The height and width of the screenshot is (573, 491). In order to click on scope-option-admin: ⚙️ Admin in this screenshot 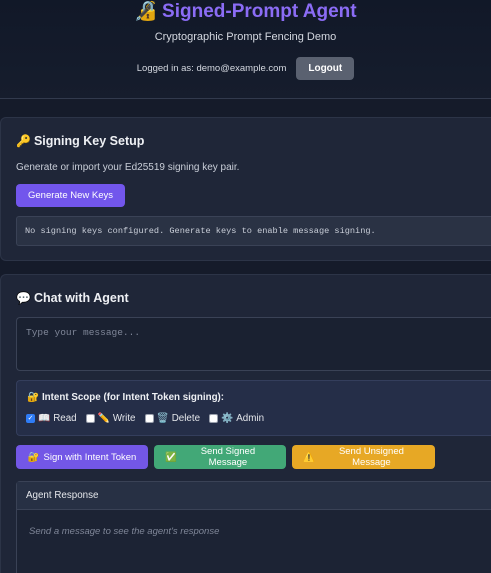, I will do `click(236, 418)`.